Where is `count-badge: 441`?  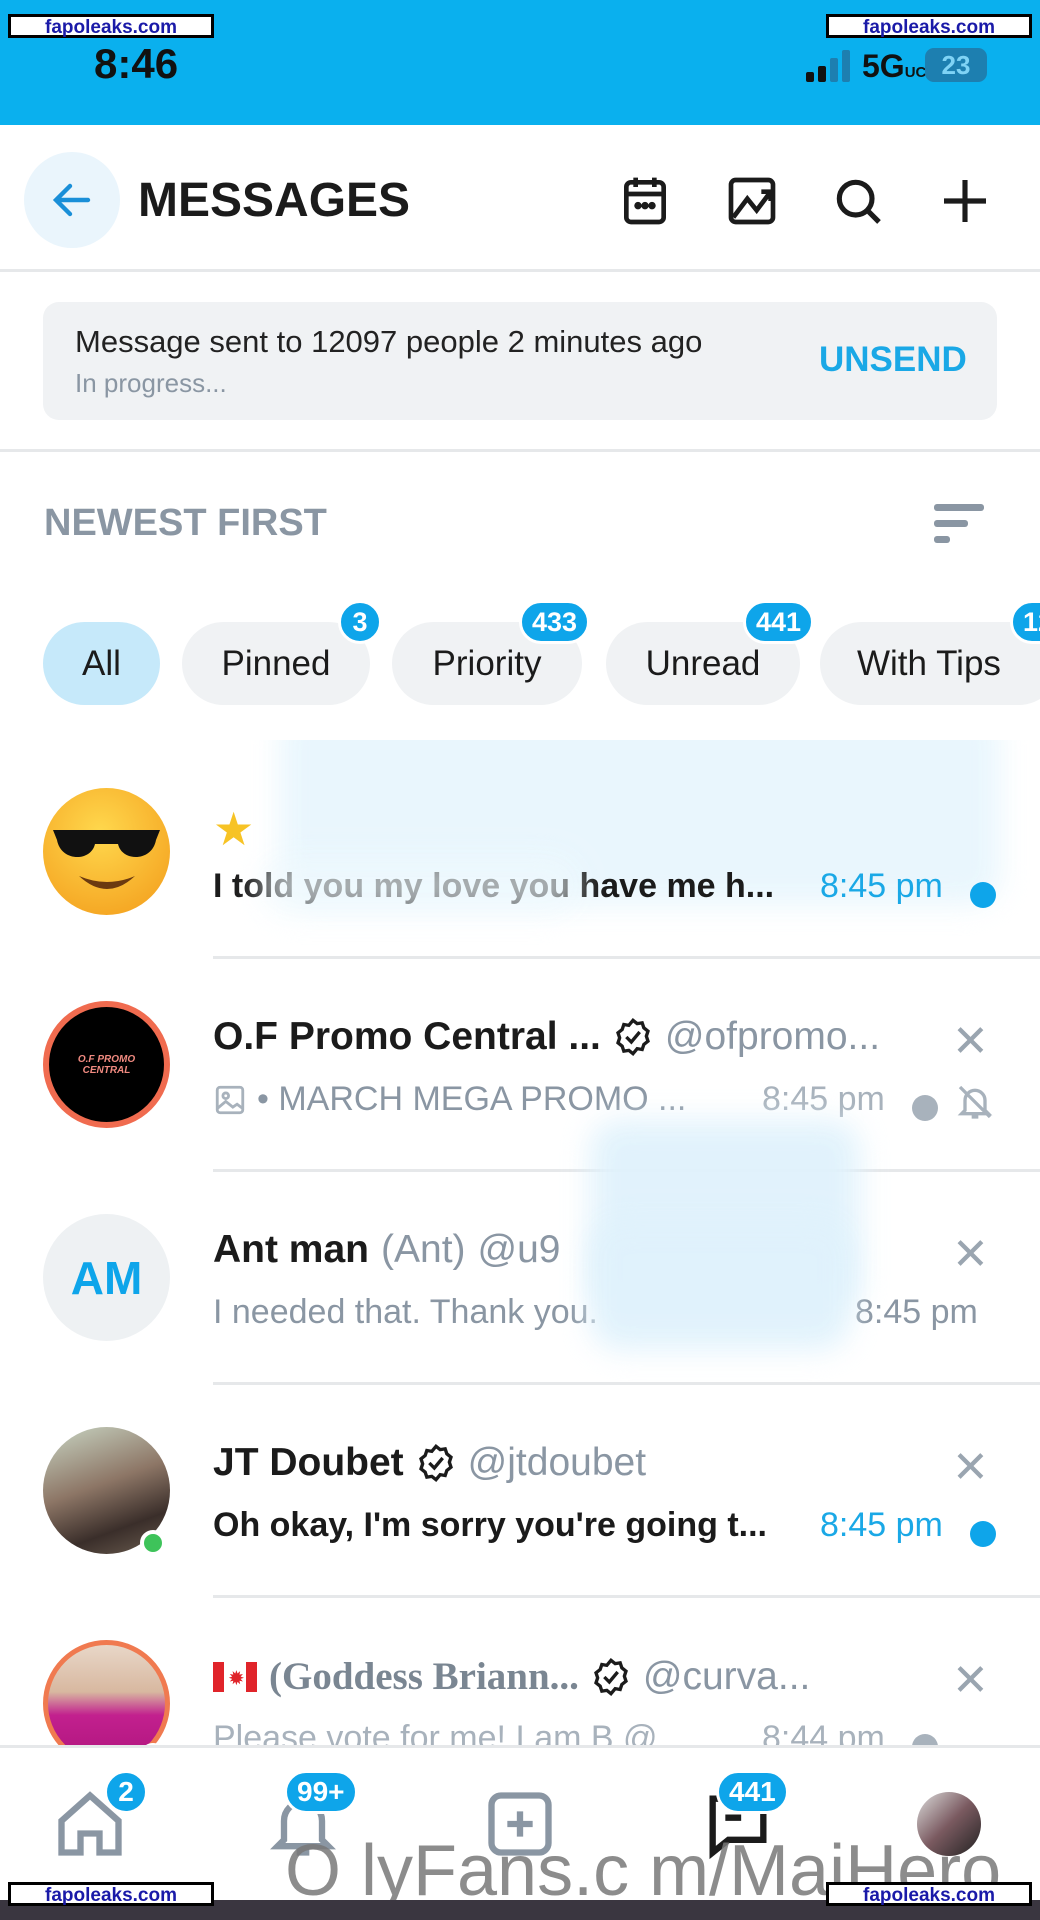
count-badge: 441 is located at coordinates (778, 622).